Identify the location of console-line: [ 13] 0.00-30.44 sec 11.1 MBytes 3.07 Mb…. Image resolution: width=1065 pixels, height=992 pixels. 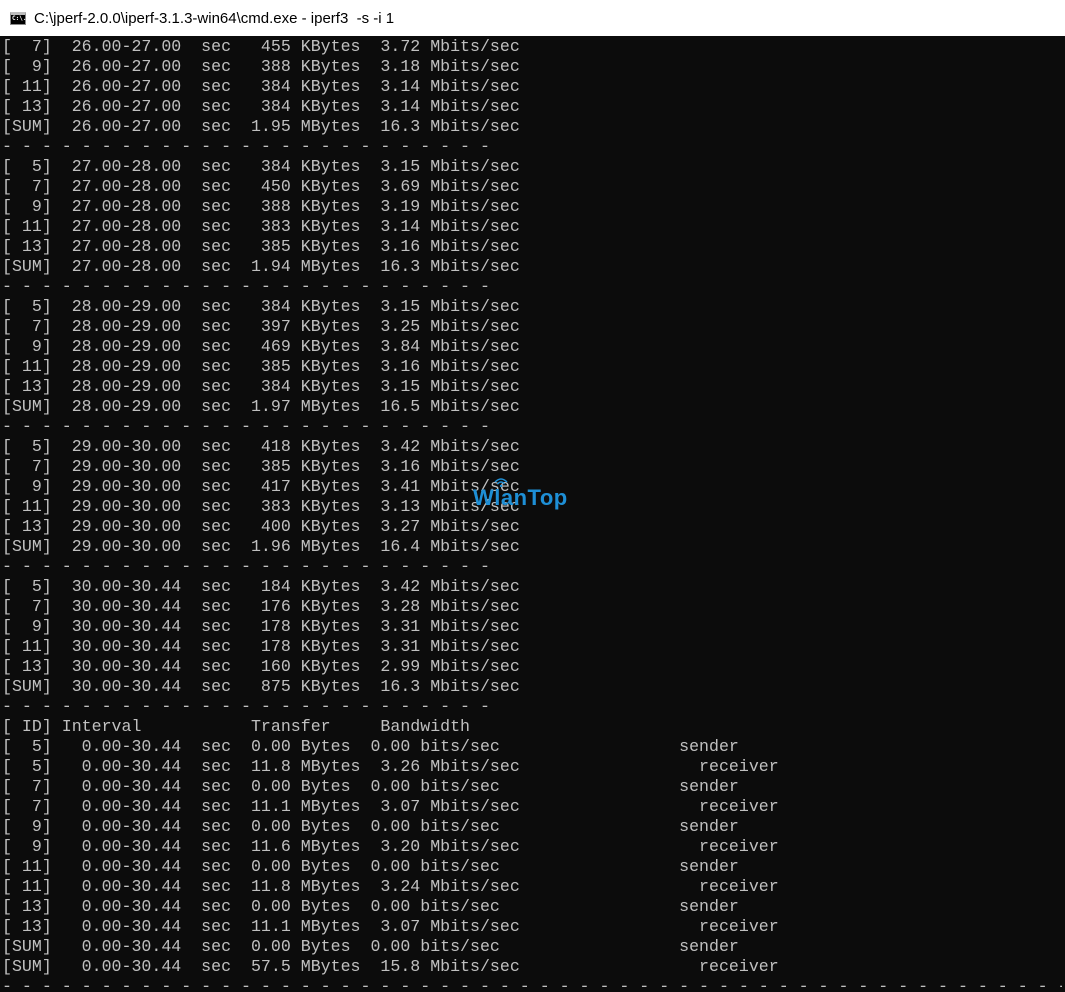
(390, 926).